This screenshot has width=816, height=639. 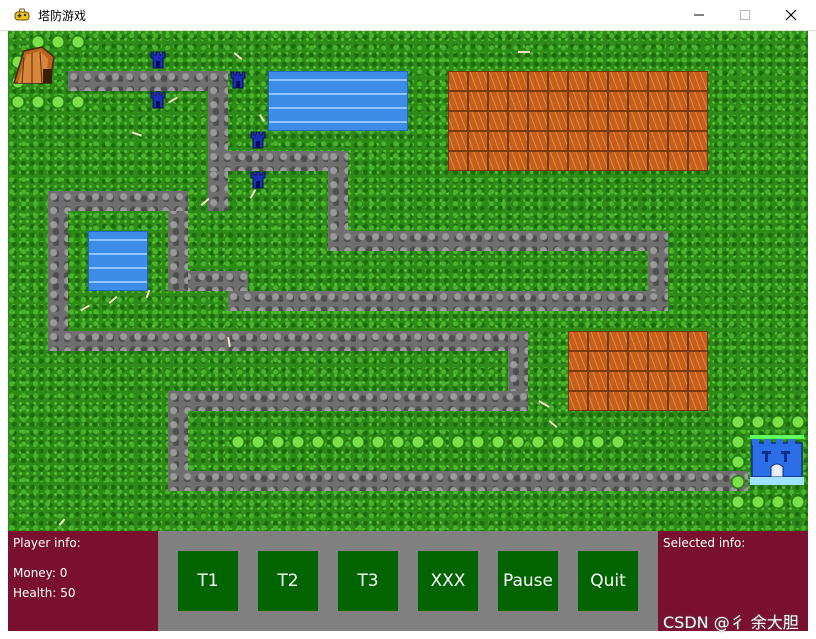 I want to click on close-button, so click(x=791, y=15).